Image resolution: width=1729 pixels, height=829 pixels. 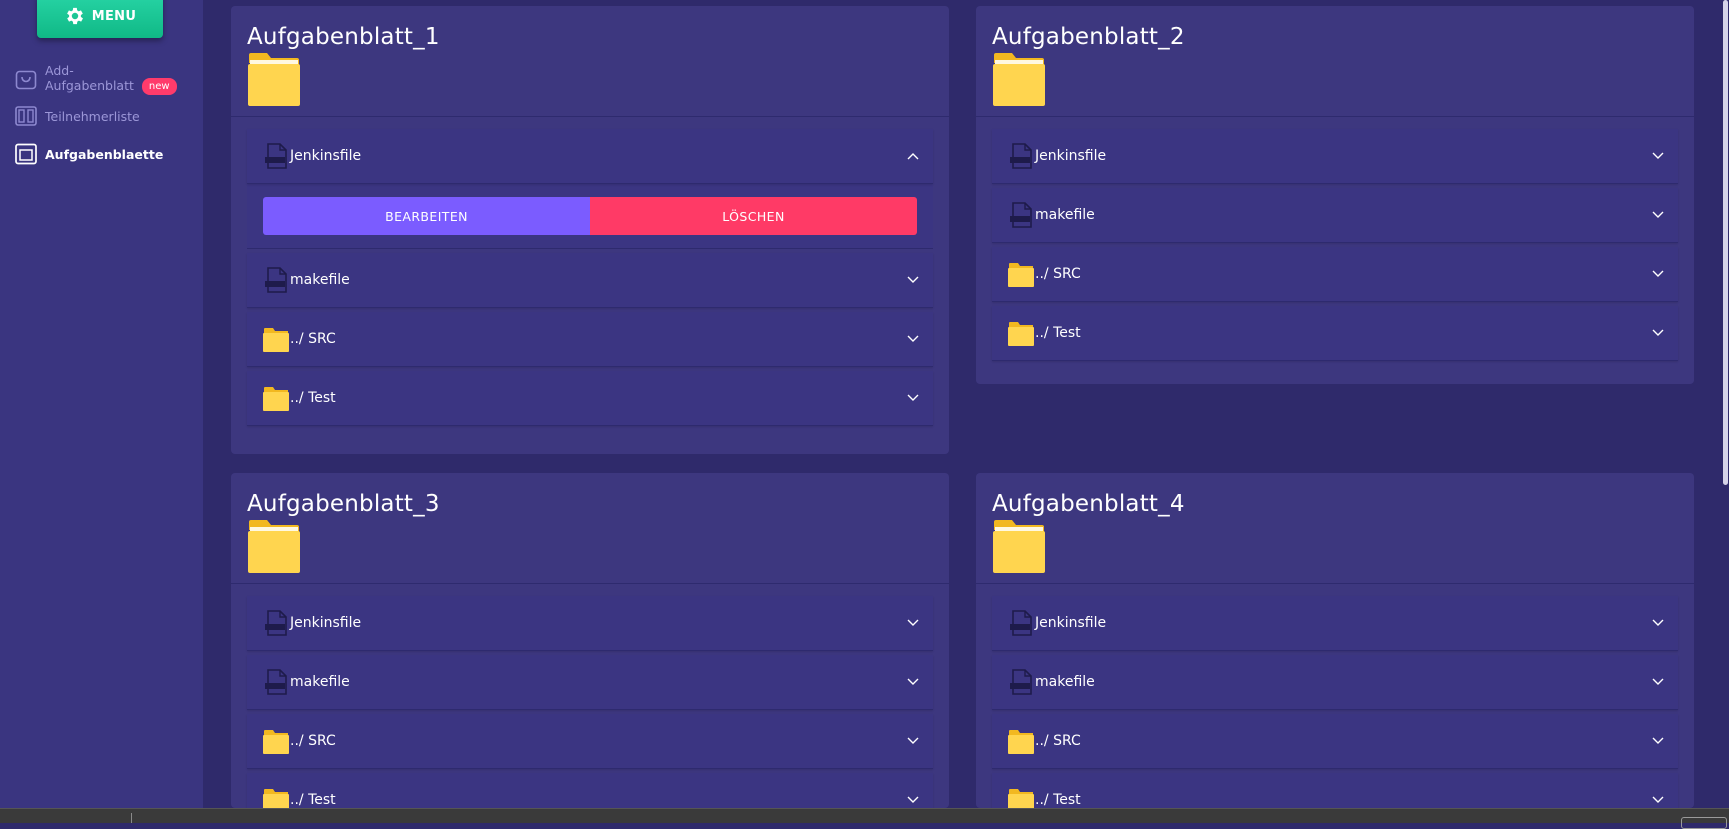 I want to click on card-header: Aufgabenblatt_2, so click(x=1335, y=61).